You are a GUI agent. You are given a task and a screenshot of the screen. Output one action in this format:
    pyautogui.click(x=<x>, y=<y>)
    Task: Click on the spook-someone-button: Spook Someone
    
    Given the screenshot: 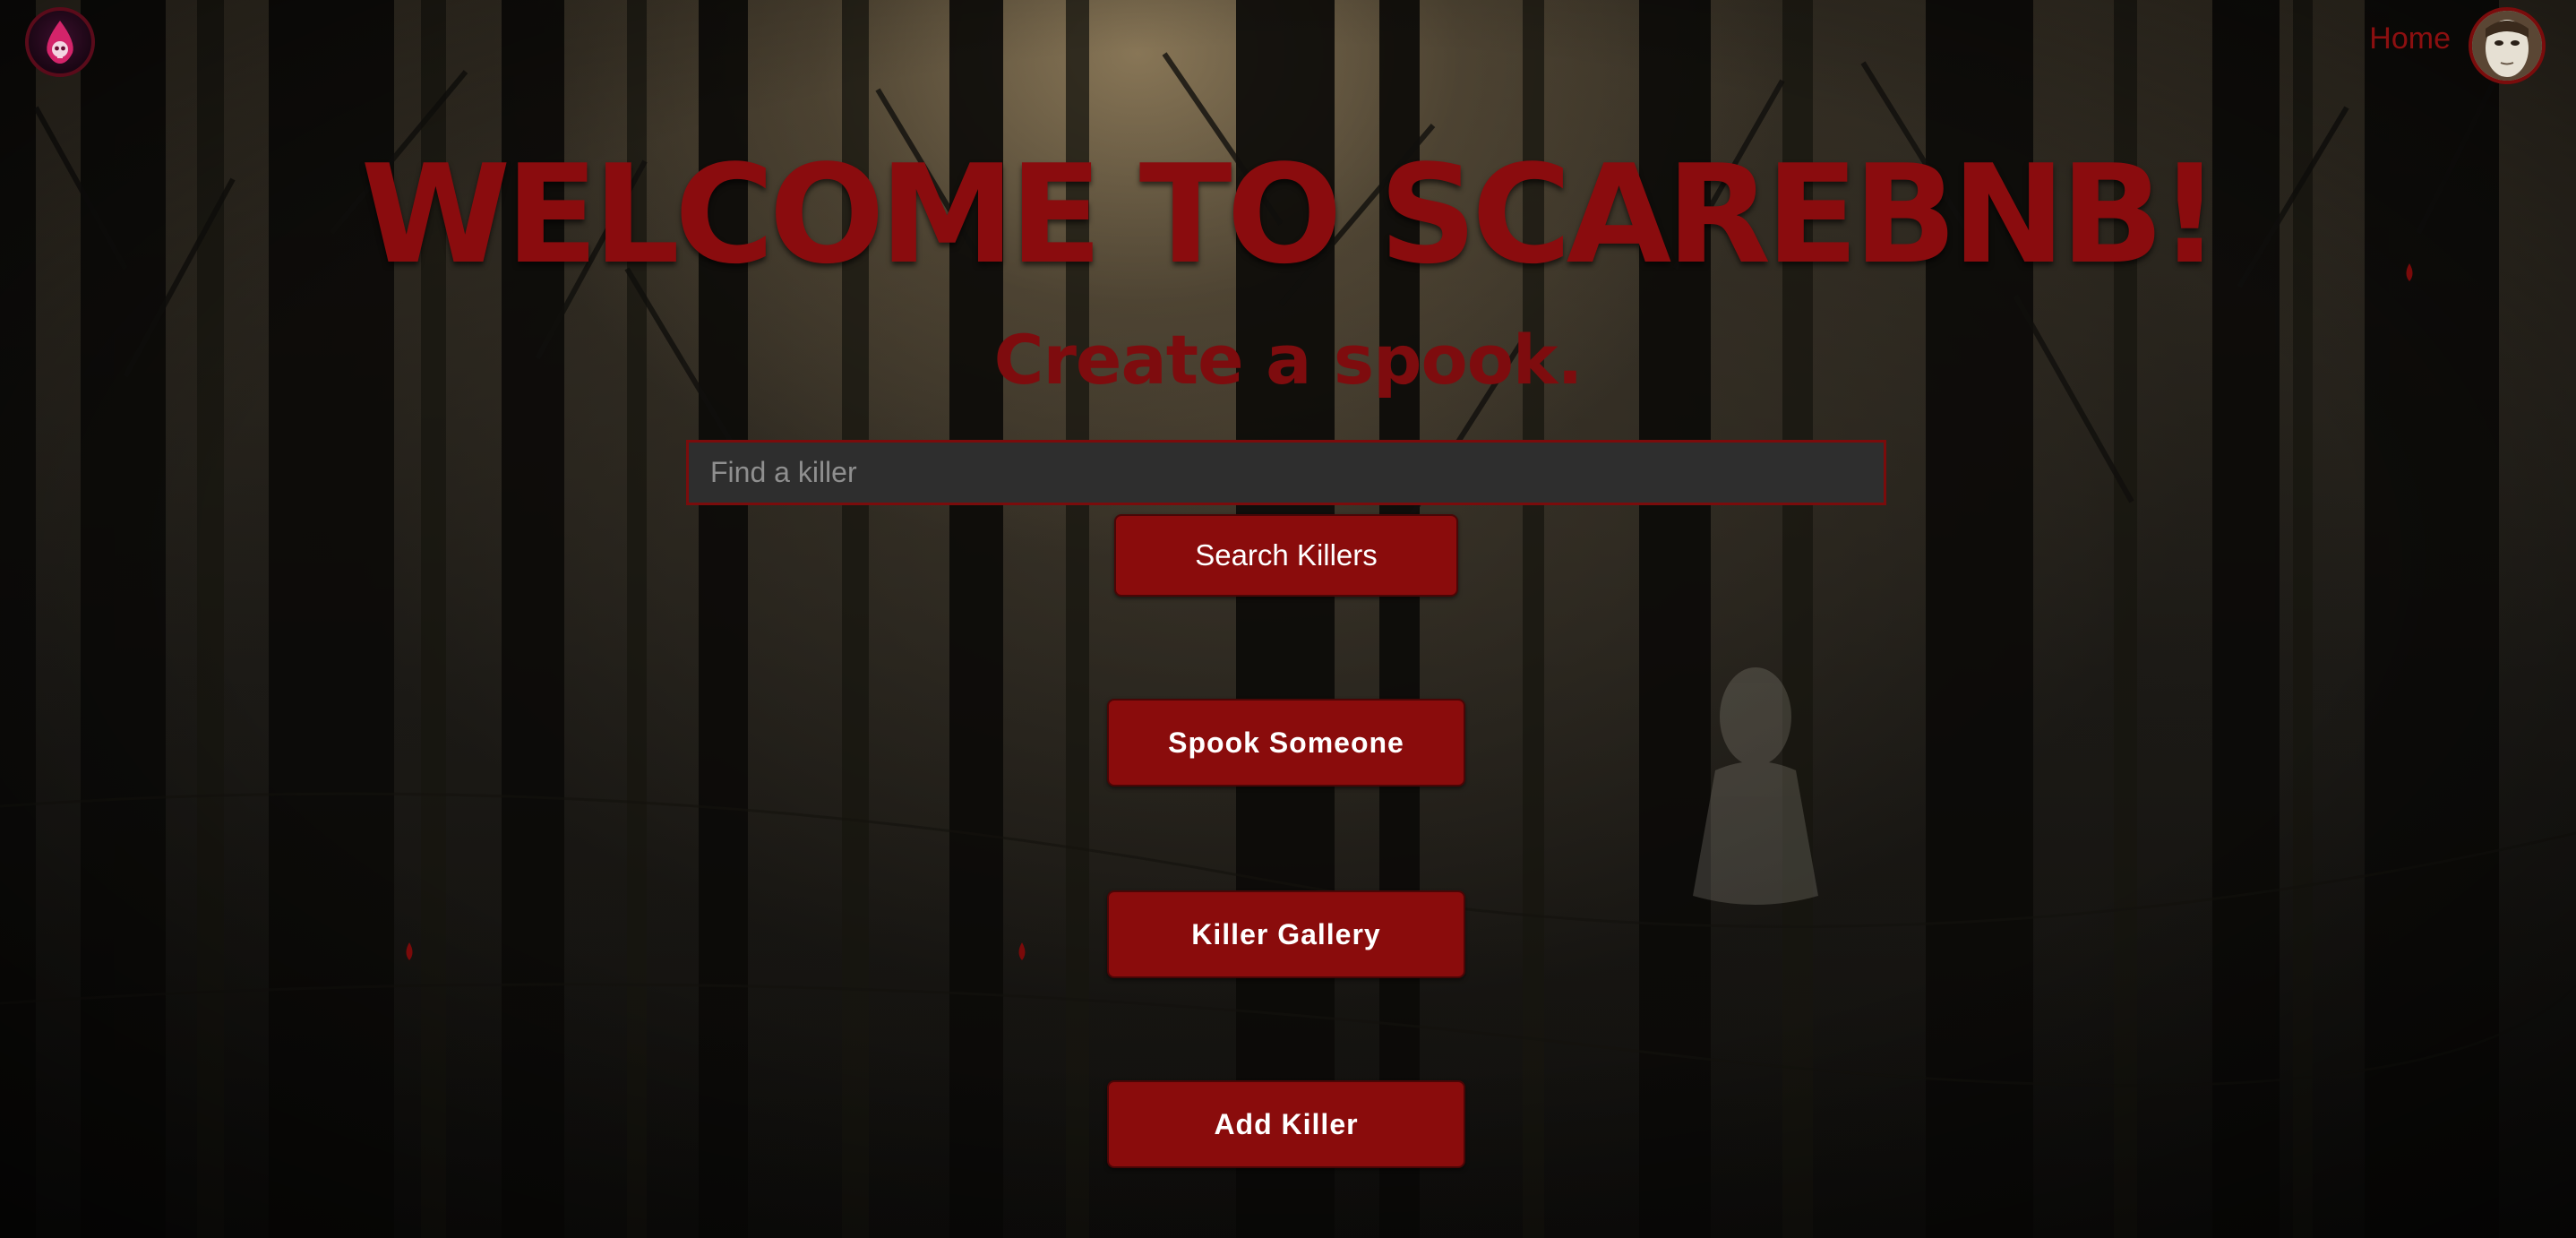 What is the action you would take?
    pyautogui.click(x=1286, y=743)
    